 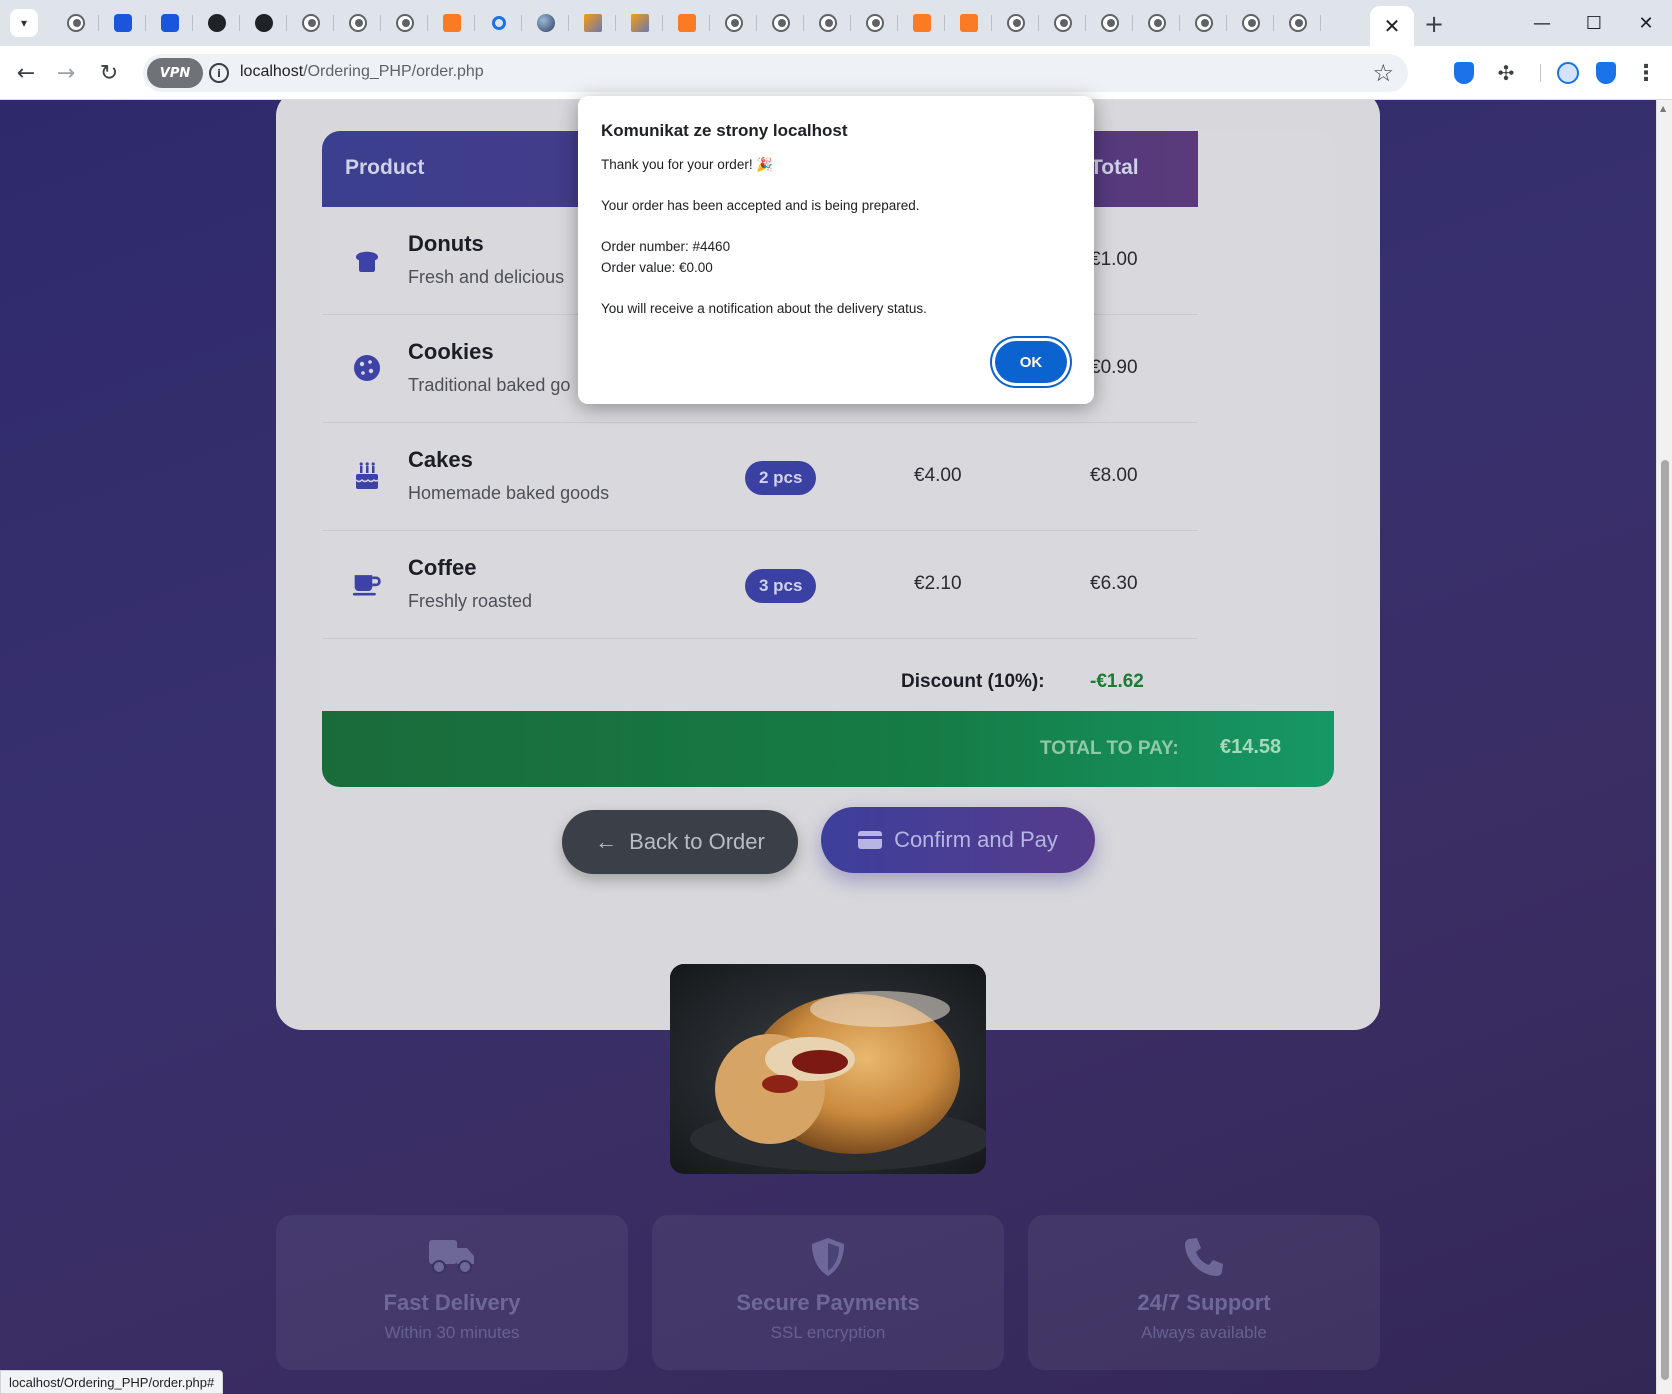 What do you see at coordinates (938, 583) in the screenshot?
I see `unit-price: €2.10` at bounding box center [938, 583].